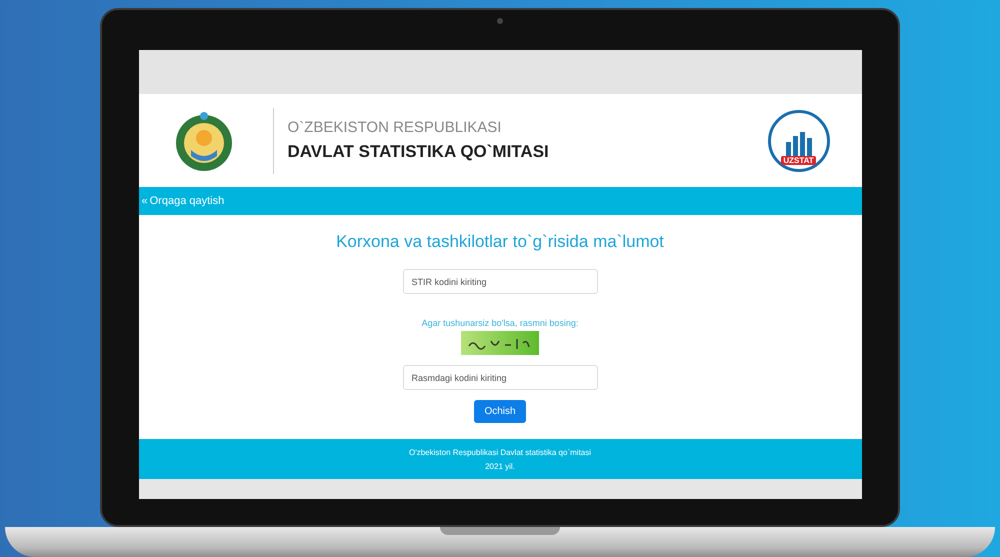 This screenshot has height=557, width=1000. Describe the element at coordinates (183, 201) in the screenshot. I see `back-link: « Orqaga qaytish` at that location.